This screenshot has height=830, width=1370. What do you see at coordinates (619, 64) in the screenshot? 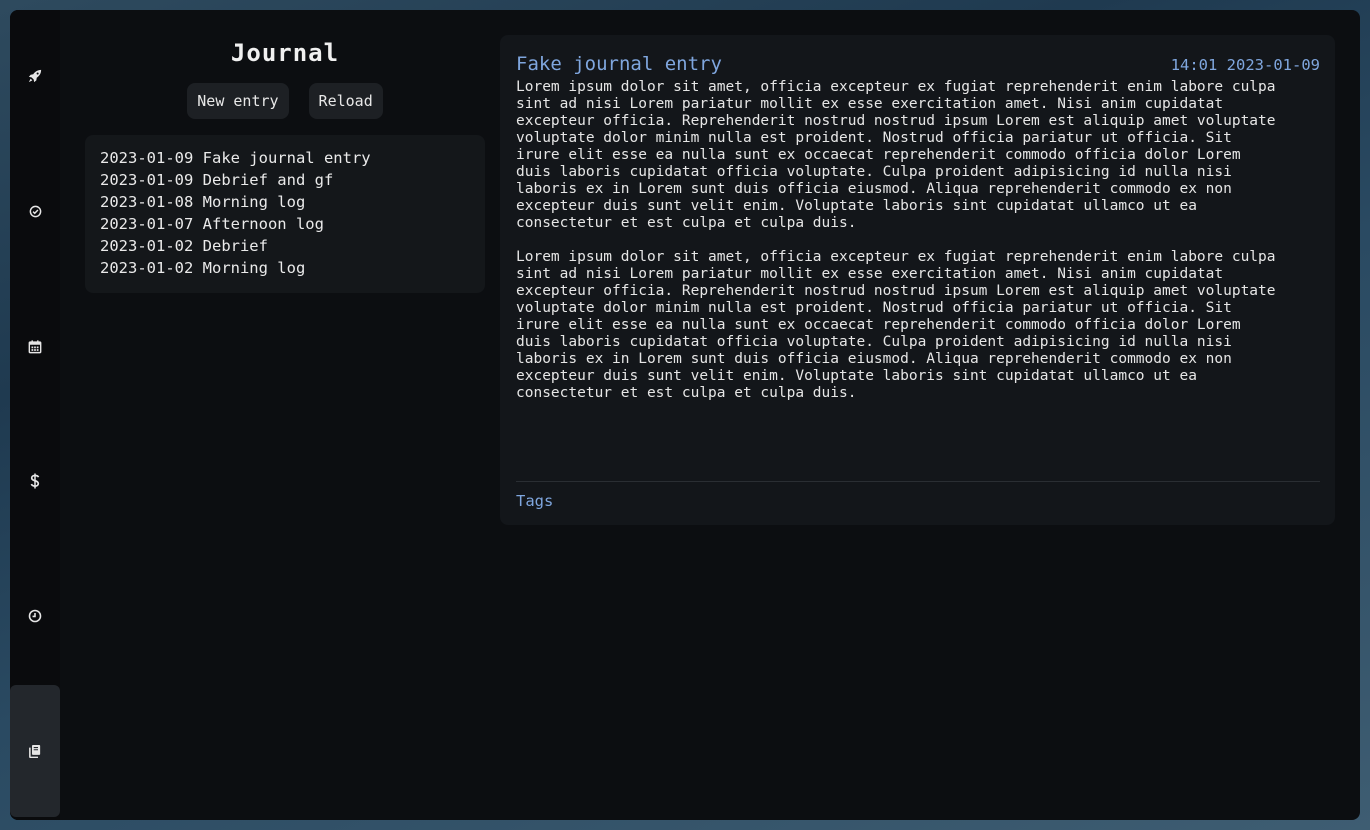
I see `entry-title: Fake journal entry` at bounding box center [619, 64].